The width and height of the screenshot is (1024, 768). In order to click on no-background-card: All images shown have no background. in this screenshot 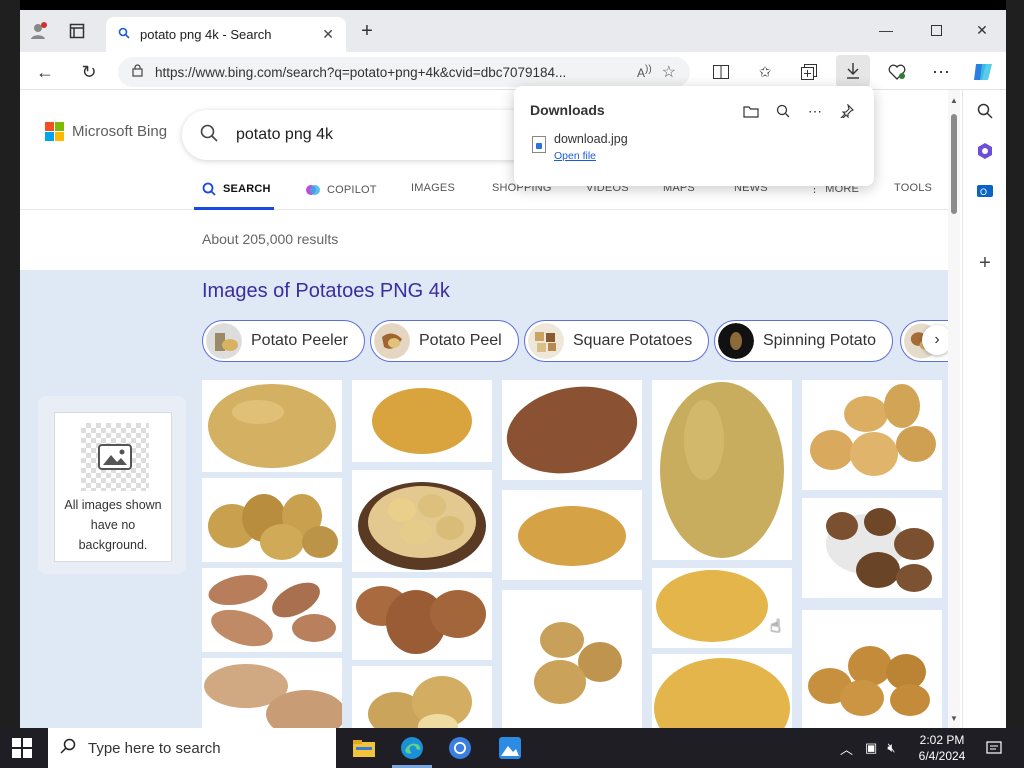, I will do `click(112, 485)`.